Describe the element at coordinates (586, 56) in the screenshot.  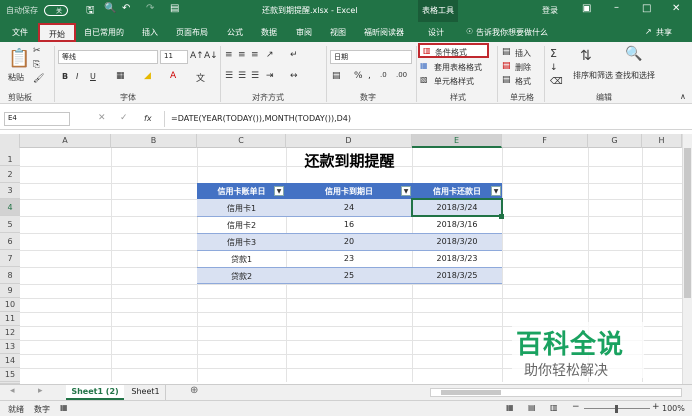
I see `sort-filter-icon: ⇅` at that location.